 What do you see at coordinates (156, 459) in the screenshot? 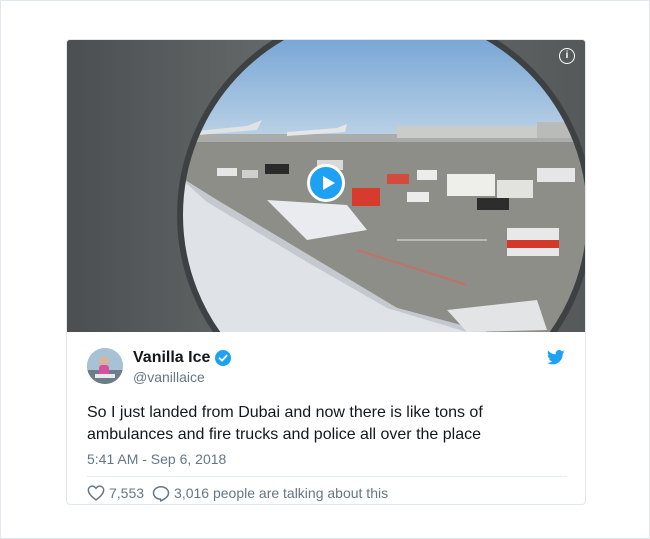
I see `tweet-timestamp: 5:41 AM - Sep 6, 2018` at bounding box center [156, 459].